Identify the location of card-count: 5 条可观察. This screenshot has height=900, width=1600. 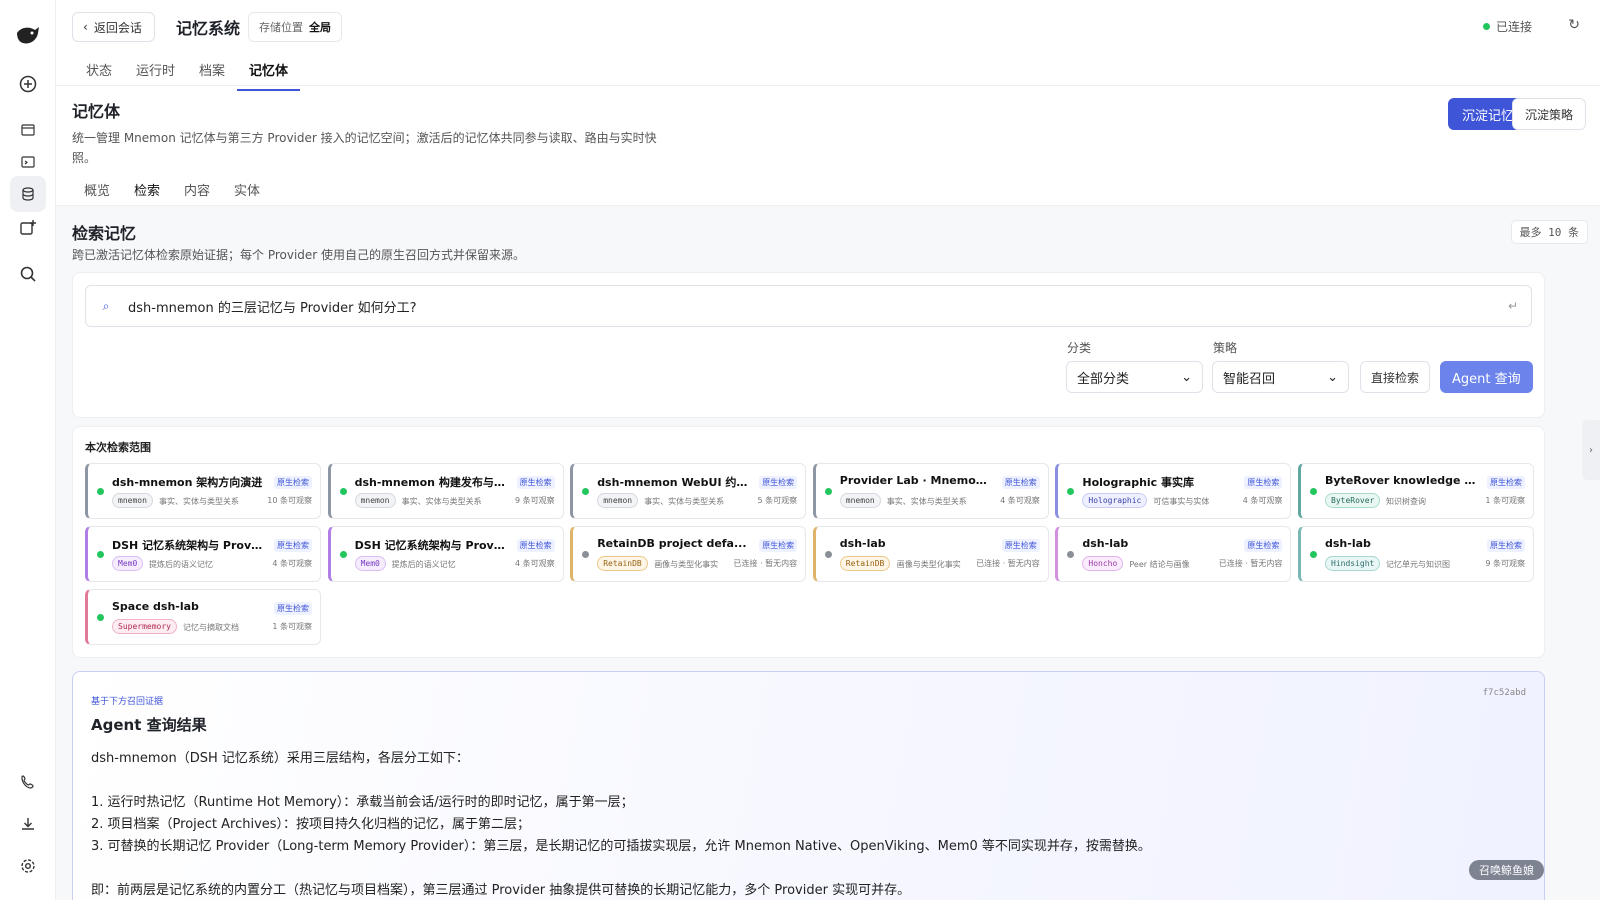
(777, 500).